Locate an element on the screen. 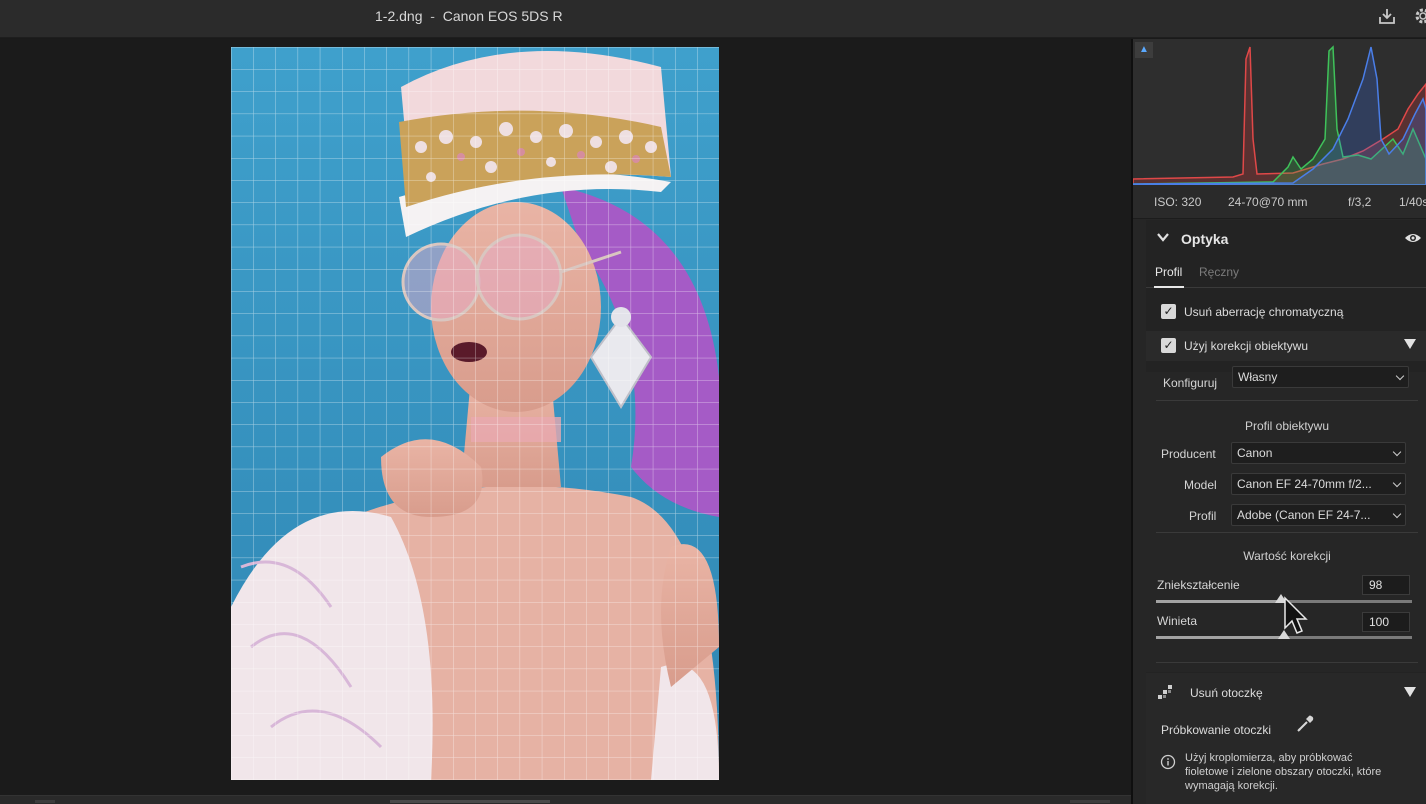 The height and width of the screenshot is (804, 1426). remove-ca-label: Usuń aberrację chromatyczną is located at coordinates (1264, 312).